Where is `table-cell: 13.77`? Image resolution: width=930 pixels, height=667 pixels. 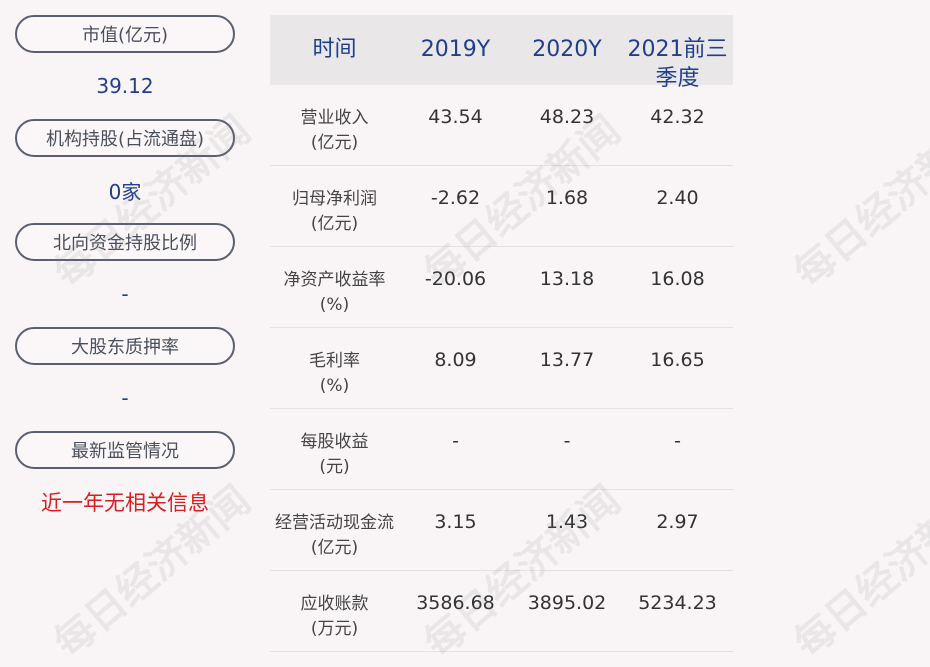 table-cell: 13.77 is located at coordinates (567, 360).